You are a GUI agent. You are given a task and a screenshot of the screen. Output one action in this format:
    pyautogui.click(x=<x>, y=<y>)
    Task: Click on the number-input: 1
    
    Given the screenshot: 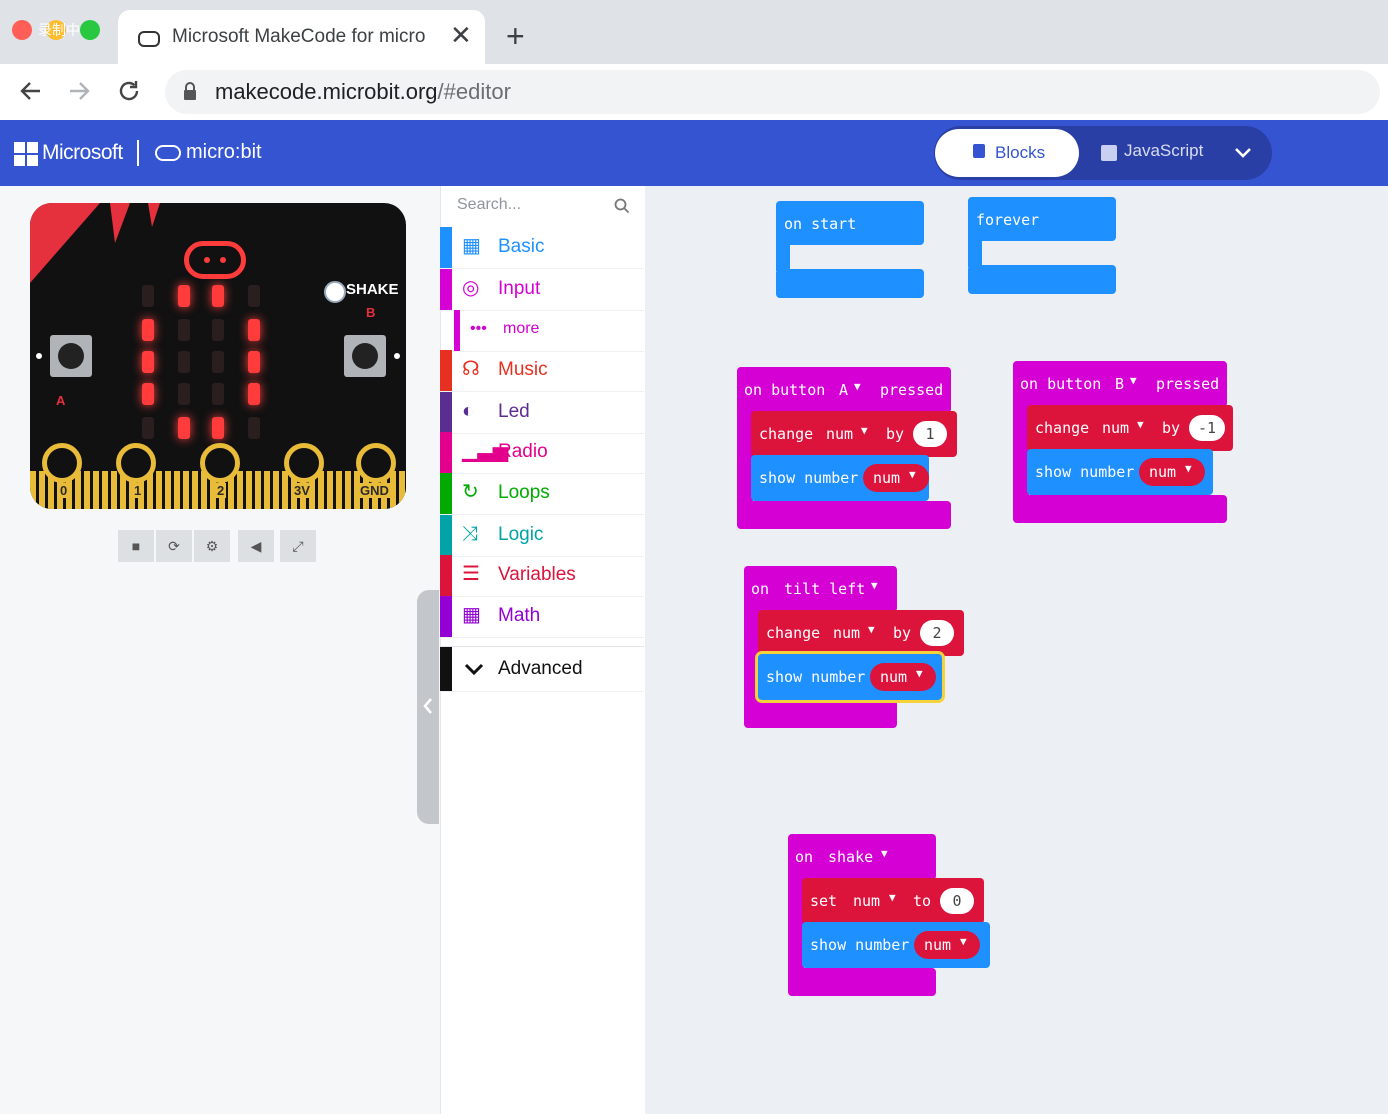 What is the action you would take?
    pyautogui.click(x=930, y=434)
    